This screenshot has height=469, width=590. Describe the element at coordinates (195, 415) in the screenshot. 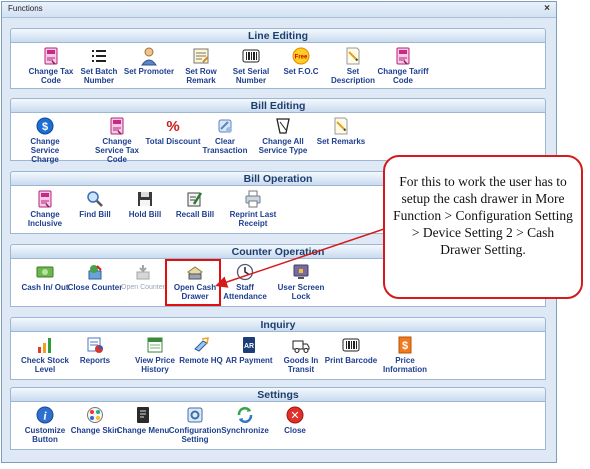

I see `config-icon` at that location.